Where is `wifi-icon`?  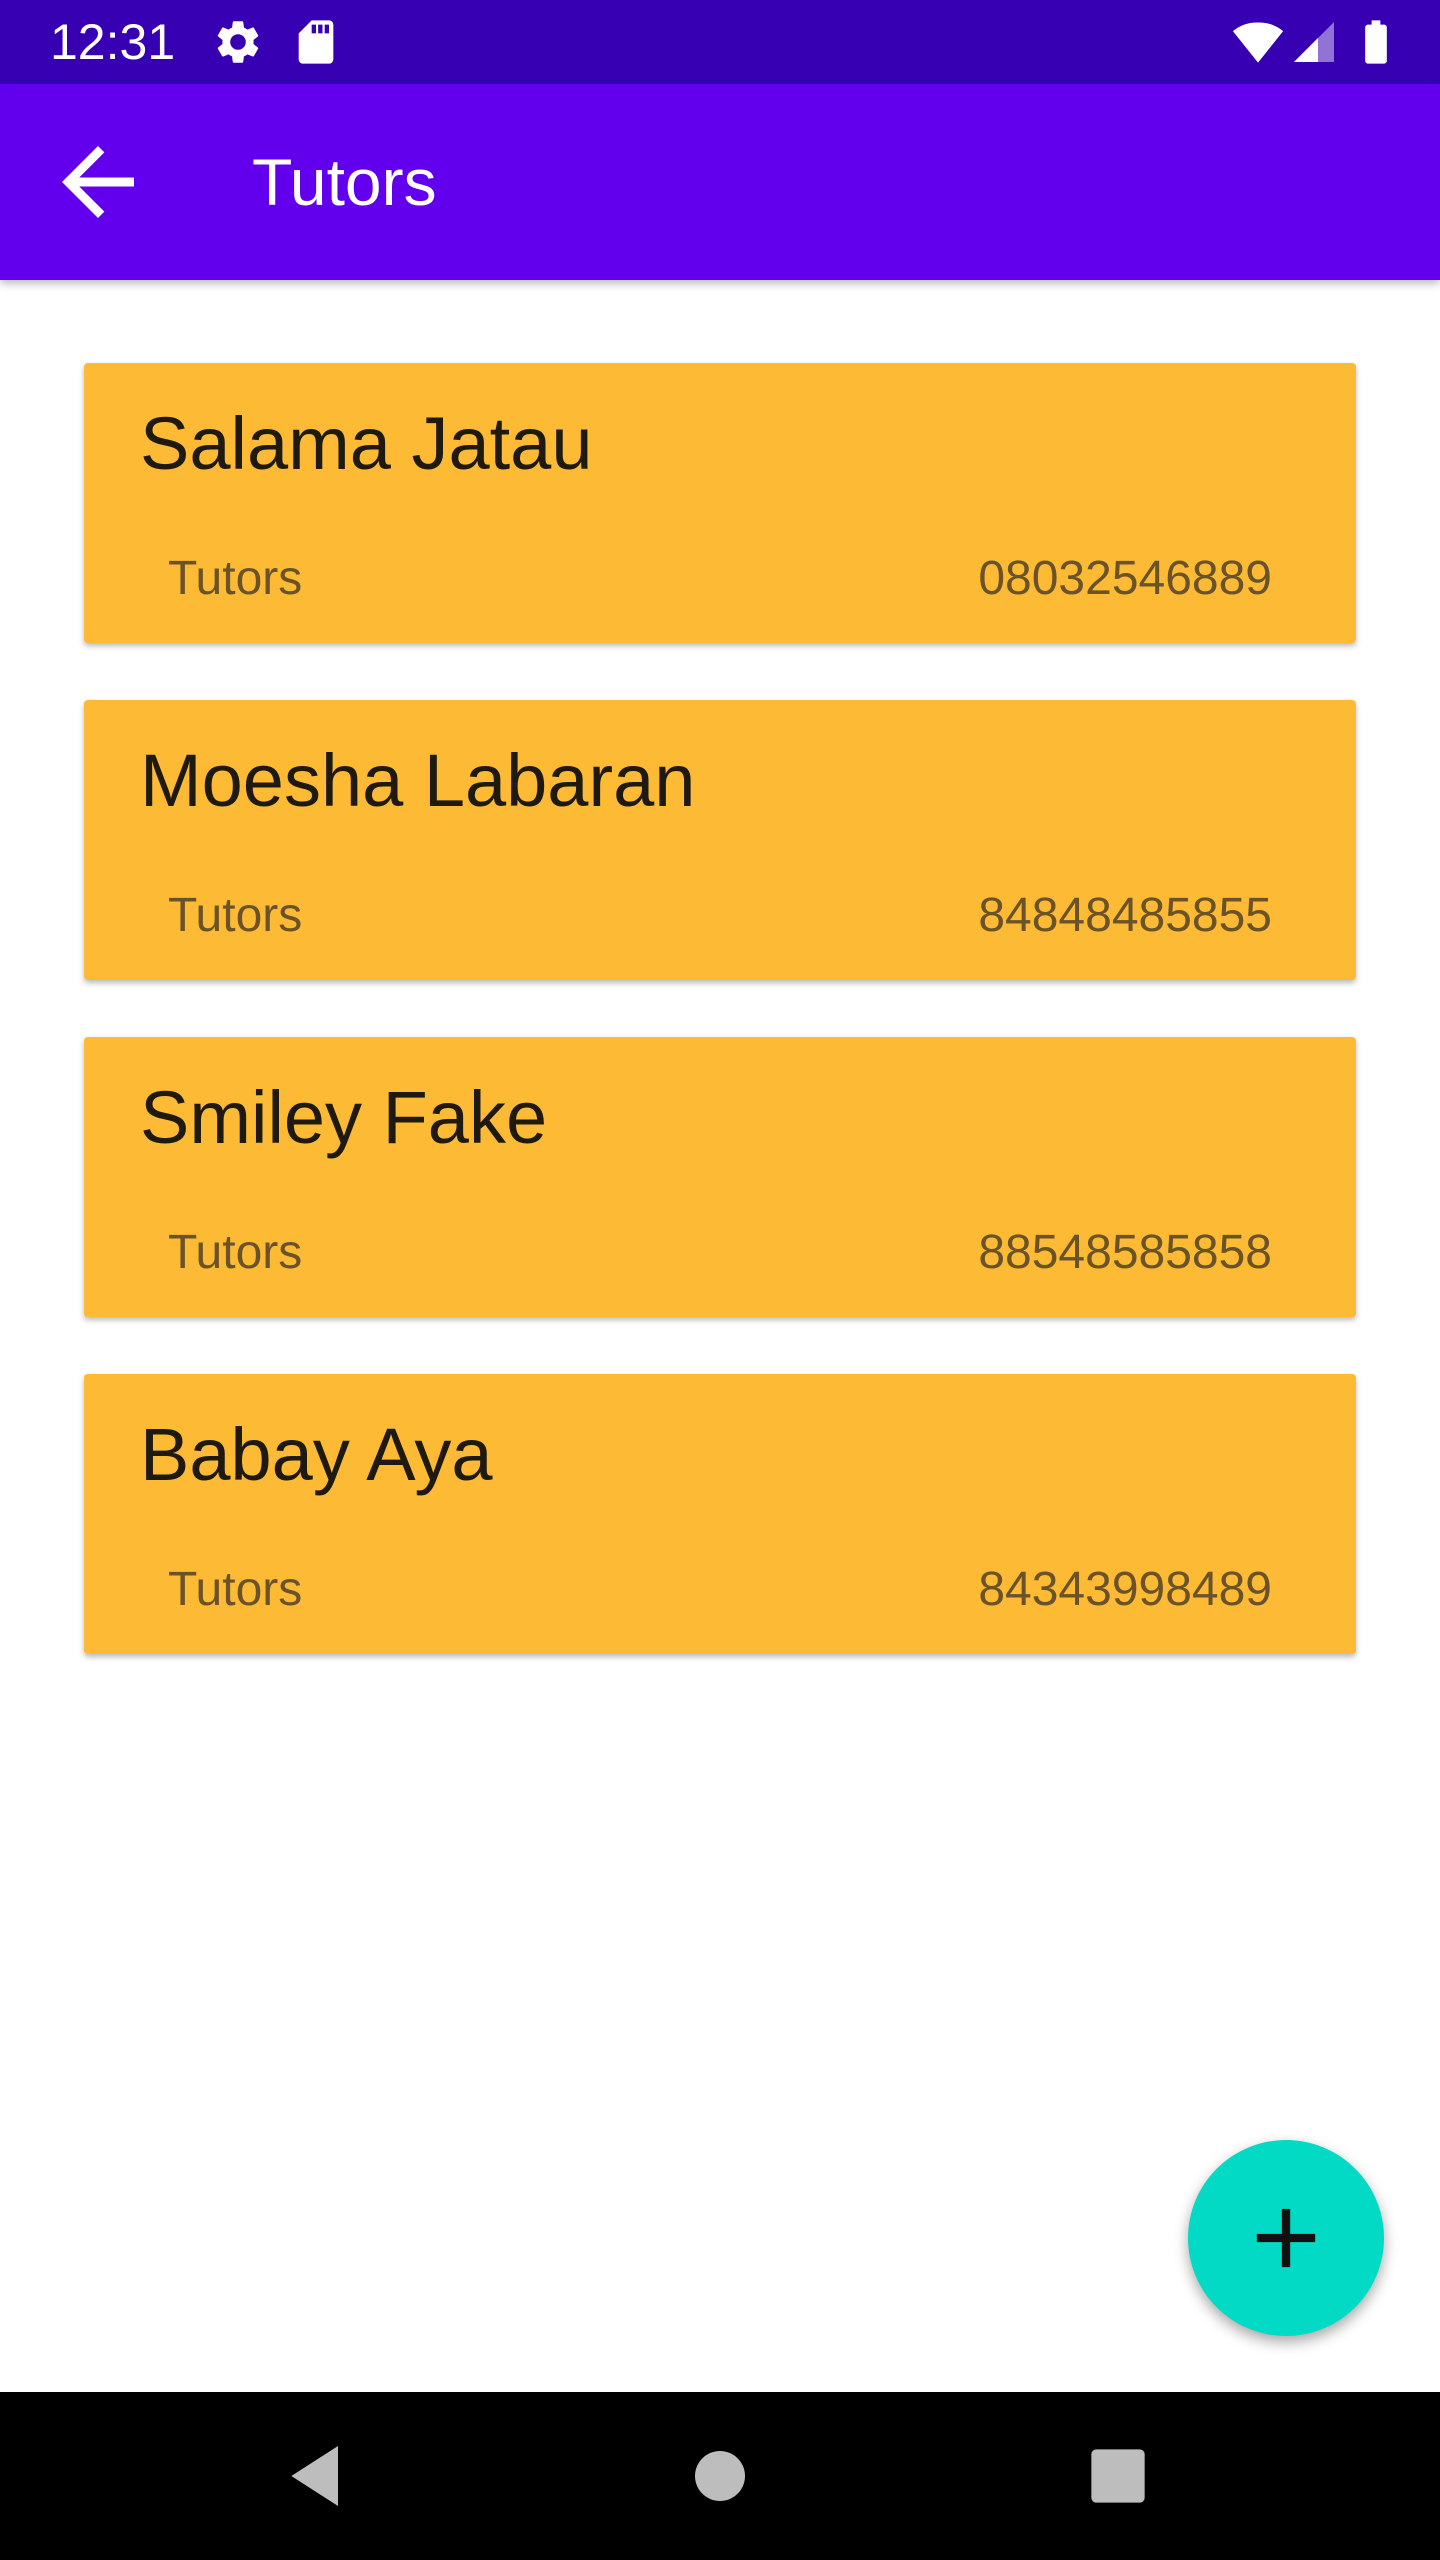
wifi-icon is located at coordinates (1258, 42).